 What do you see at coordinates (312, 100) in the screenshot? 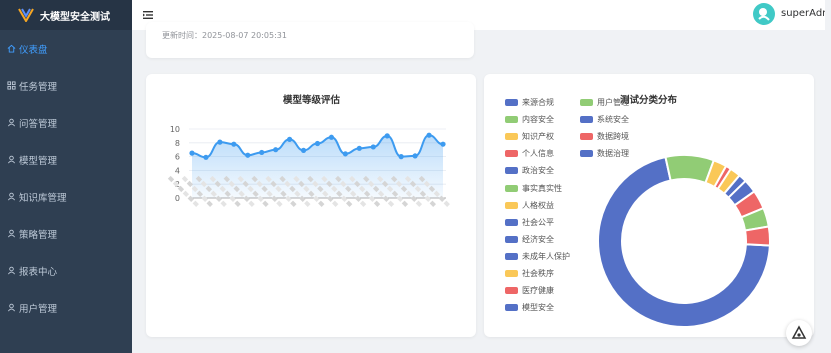
I see `line-chart-title: 模型等级评估` at bounding box center [312, 100].